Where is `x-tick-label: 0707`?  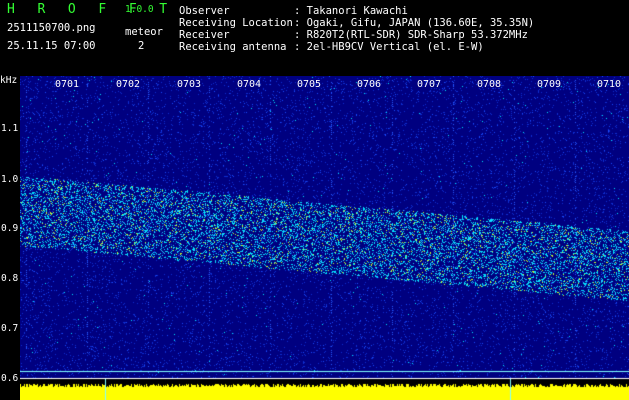 x-tick-label: 0707 is located at coordinates (429, 84).